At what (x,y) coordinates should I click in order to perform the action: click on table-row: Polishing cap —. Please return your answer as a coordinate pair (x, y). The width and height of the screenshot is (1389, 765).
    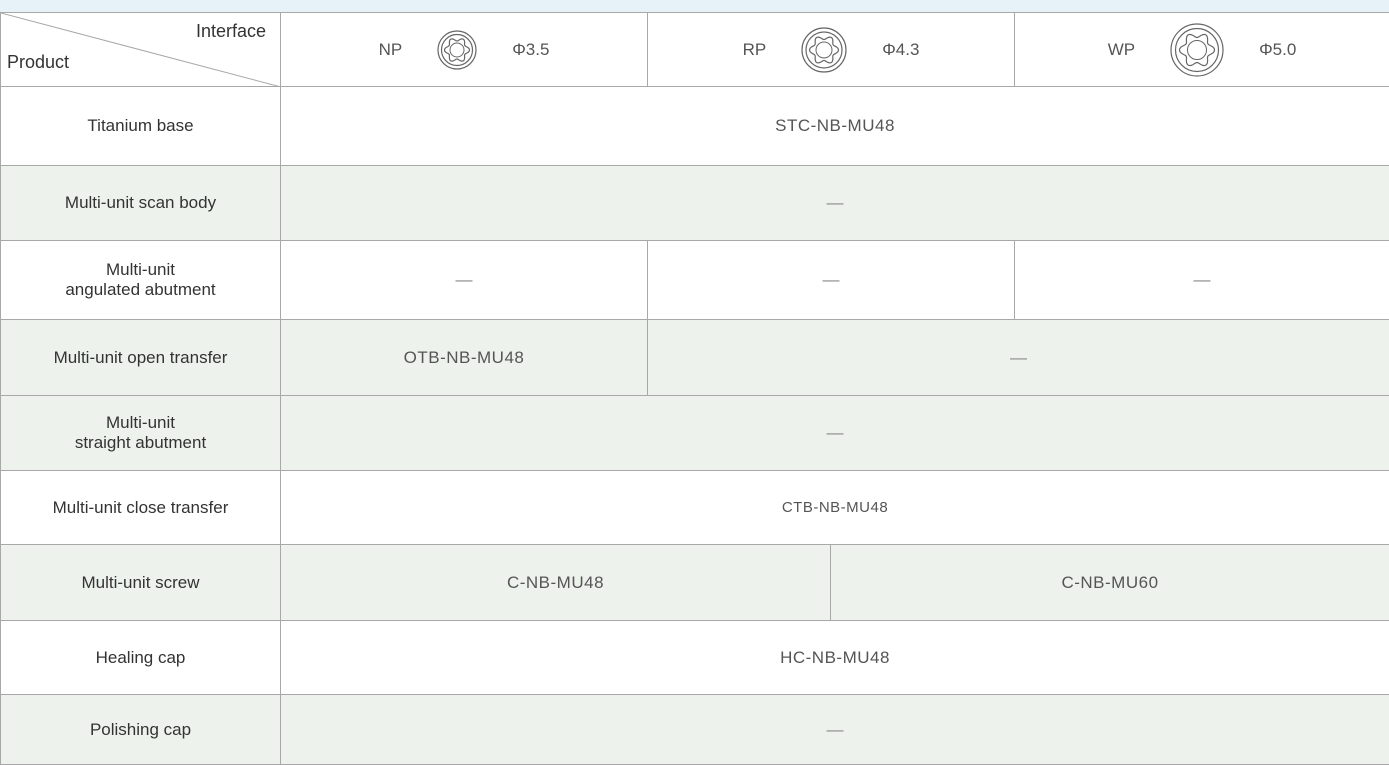
    Looking at the image, I should click on (695, 730).